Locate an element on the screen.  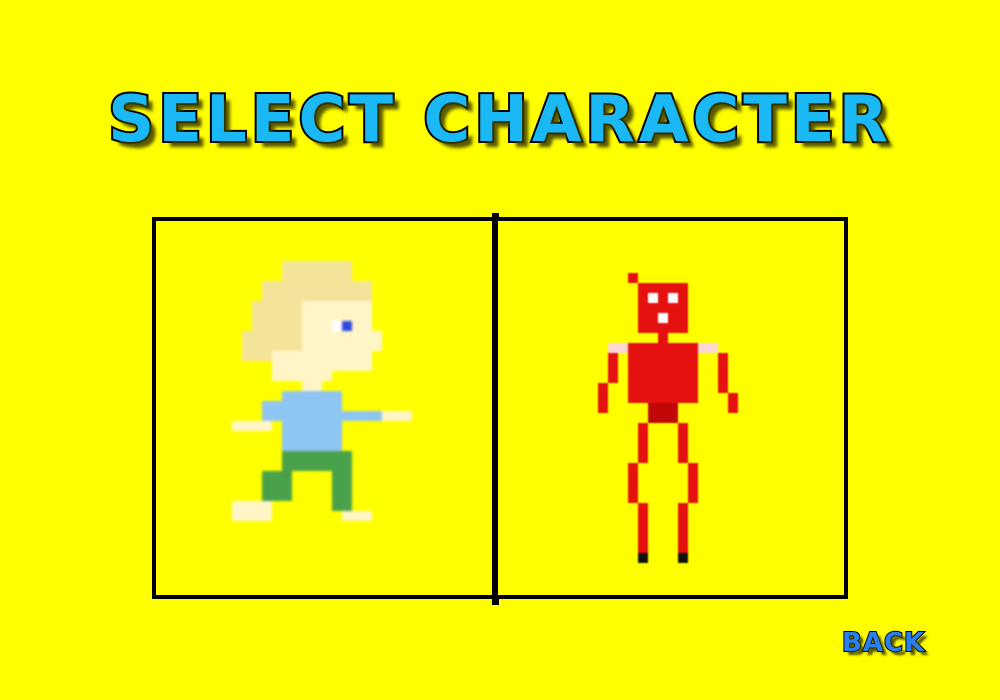
back-button: BACK is located at coordinates (883, 643).